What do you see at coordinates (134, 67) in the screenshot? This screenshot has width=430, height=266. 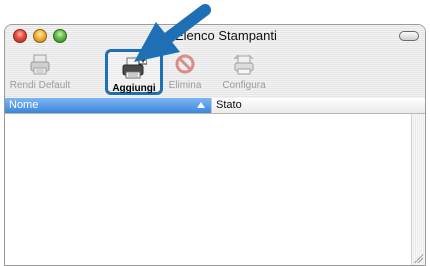 I see `add-printer-icon` at bounding box center [134, 67].